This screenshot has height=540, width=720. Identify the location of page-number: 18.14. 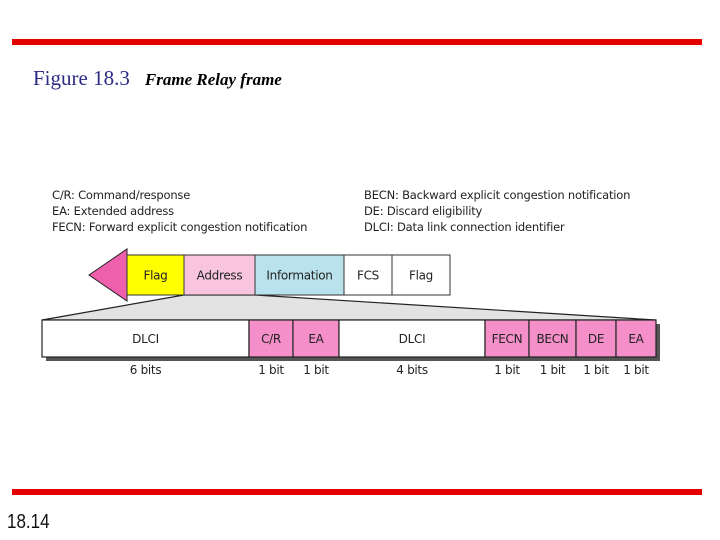
(28, 522).